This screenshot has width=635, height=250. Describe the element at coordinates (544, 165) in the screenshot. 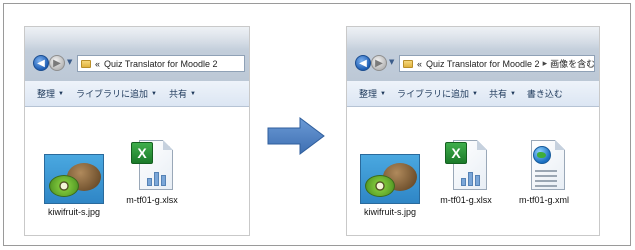

I see `xml-file-icon` at that location.